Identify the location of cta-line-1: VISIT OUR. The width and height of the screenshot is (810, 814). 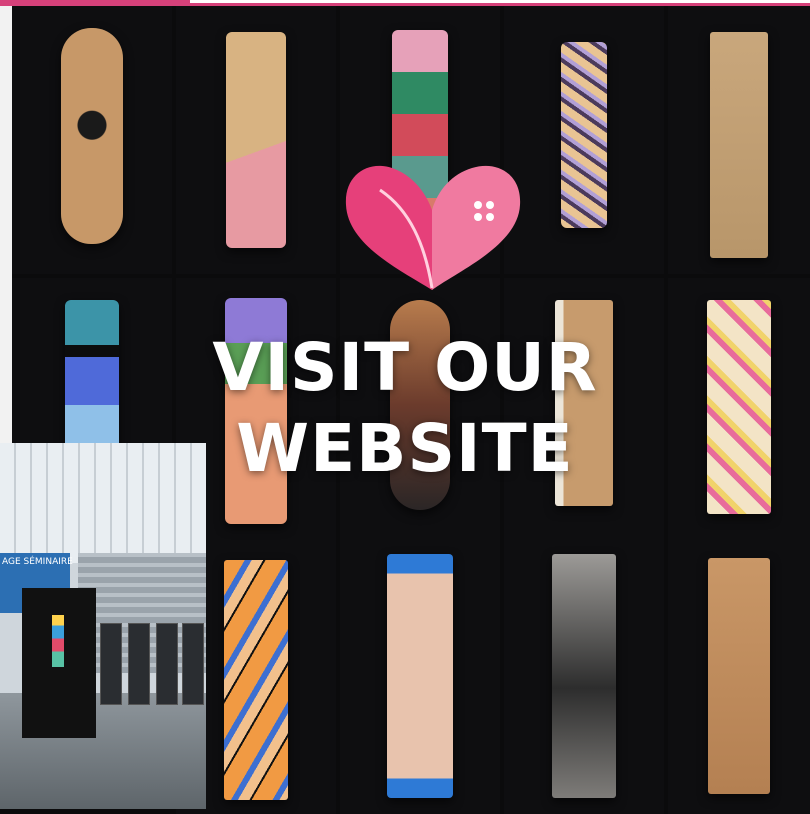
(405, 368).